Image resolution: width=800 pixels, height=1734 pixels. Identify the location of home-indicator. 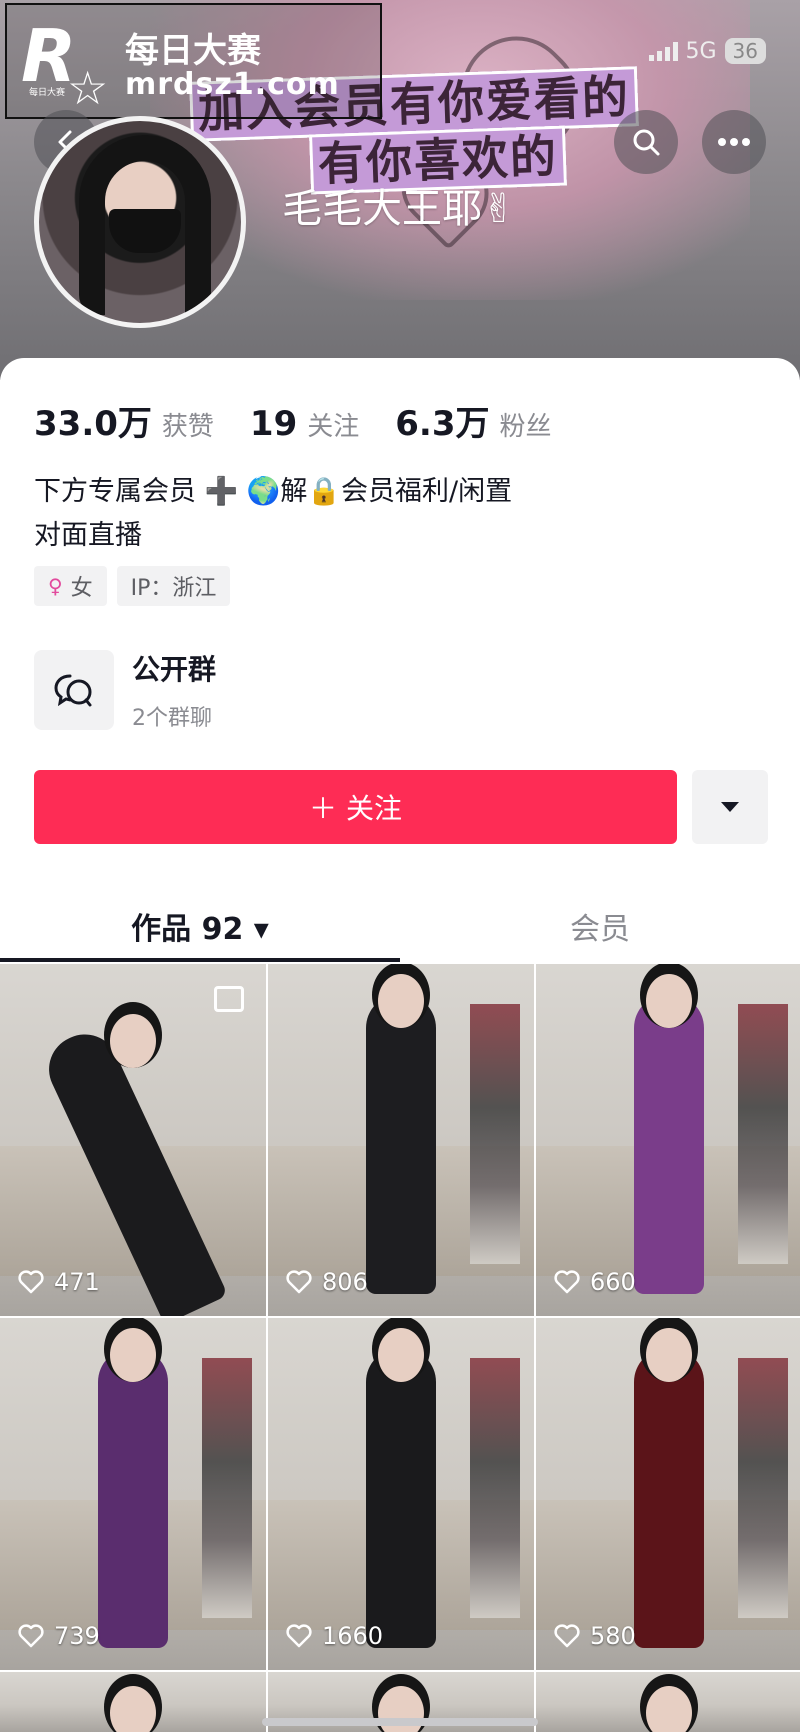
(400, 1722).